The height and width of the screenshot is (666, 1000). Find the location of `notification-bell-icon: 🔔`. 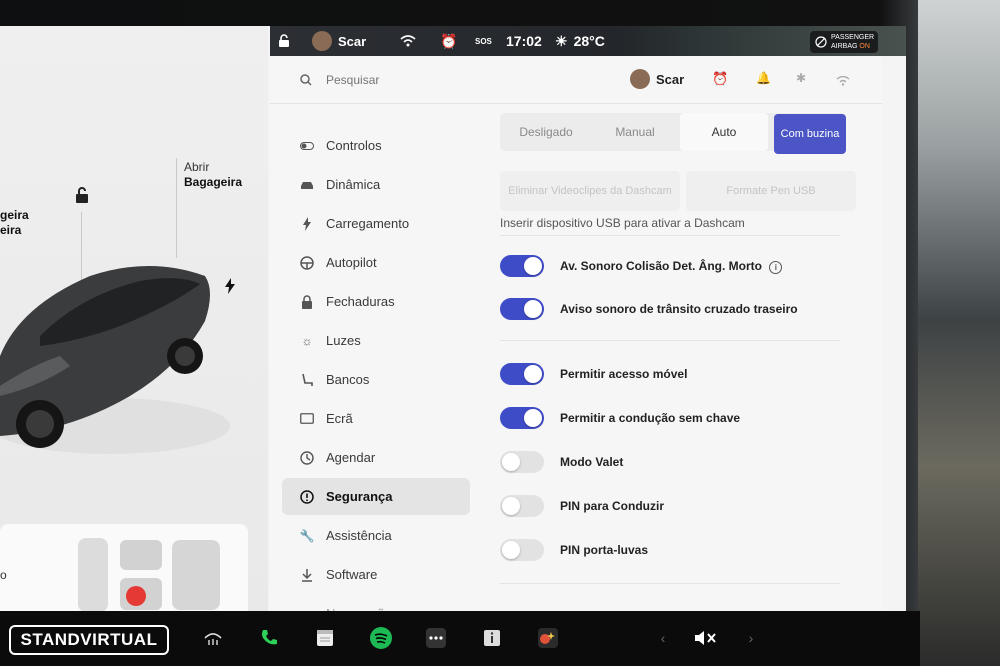

notification-bell-icon: 🔔 is located at coordinates (763, 78).